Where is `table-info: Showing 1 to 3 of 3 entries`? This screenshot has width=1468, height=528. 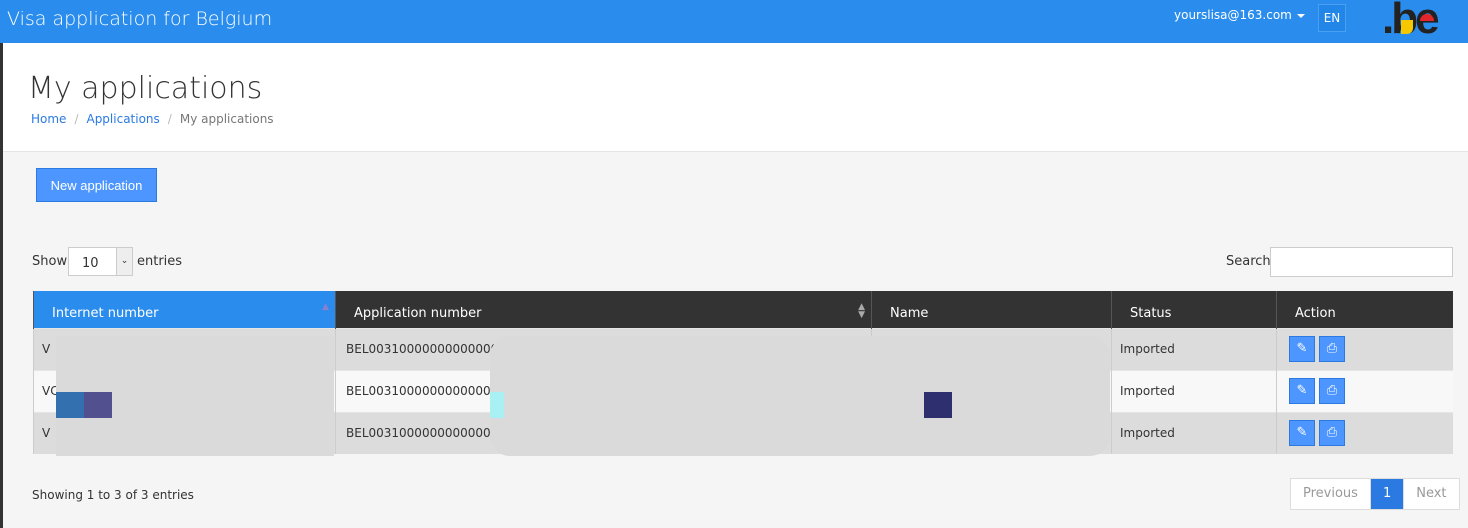
table-info: Showing 1 to 3 of 3 entries is located at coordinates (113, 495).